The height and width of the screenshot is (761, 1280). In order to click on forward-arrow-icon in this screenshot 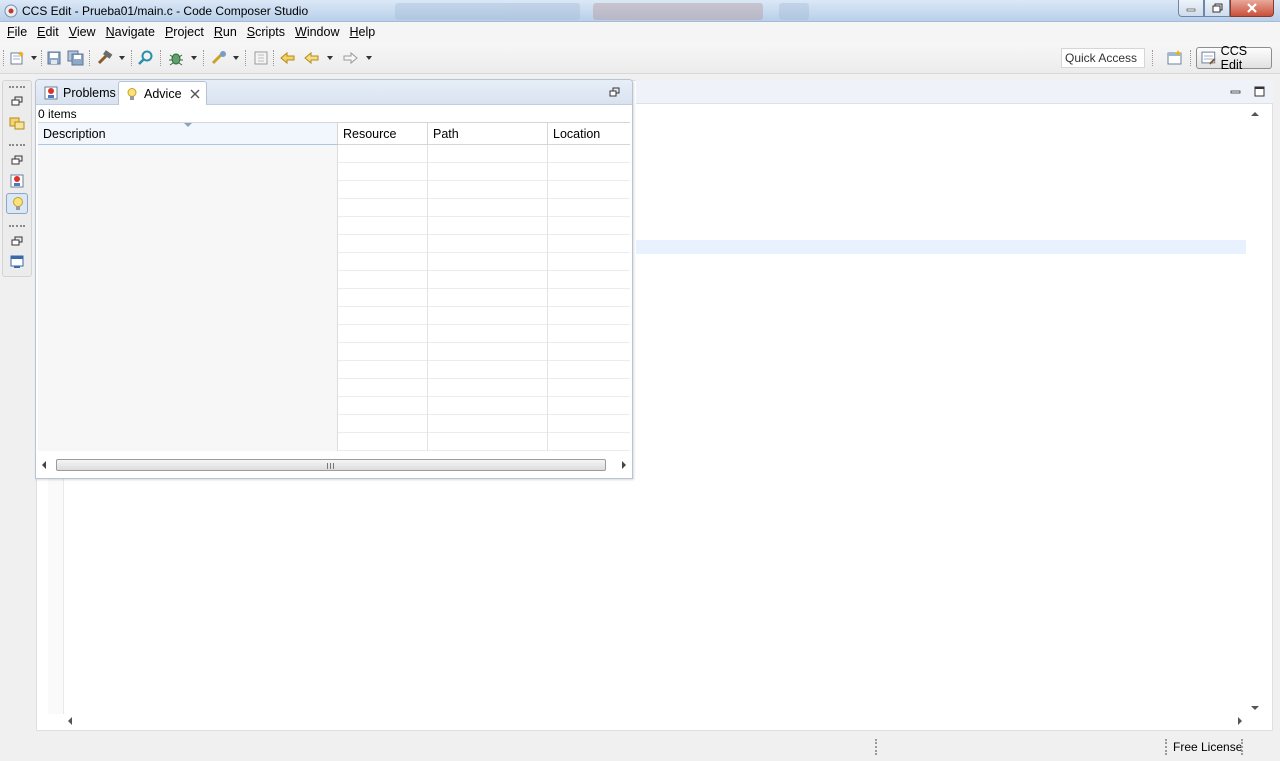, I will do `click(350, 58)`.